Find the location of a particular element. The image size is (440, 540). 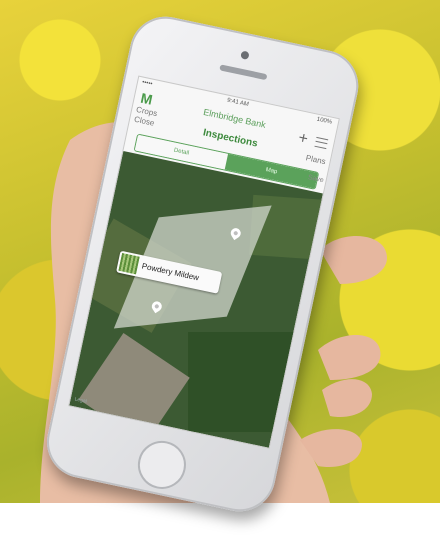

map-legal: Legal is located at coordinates (80, 400).